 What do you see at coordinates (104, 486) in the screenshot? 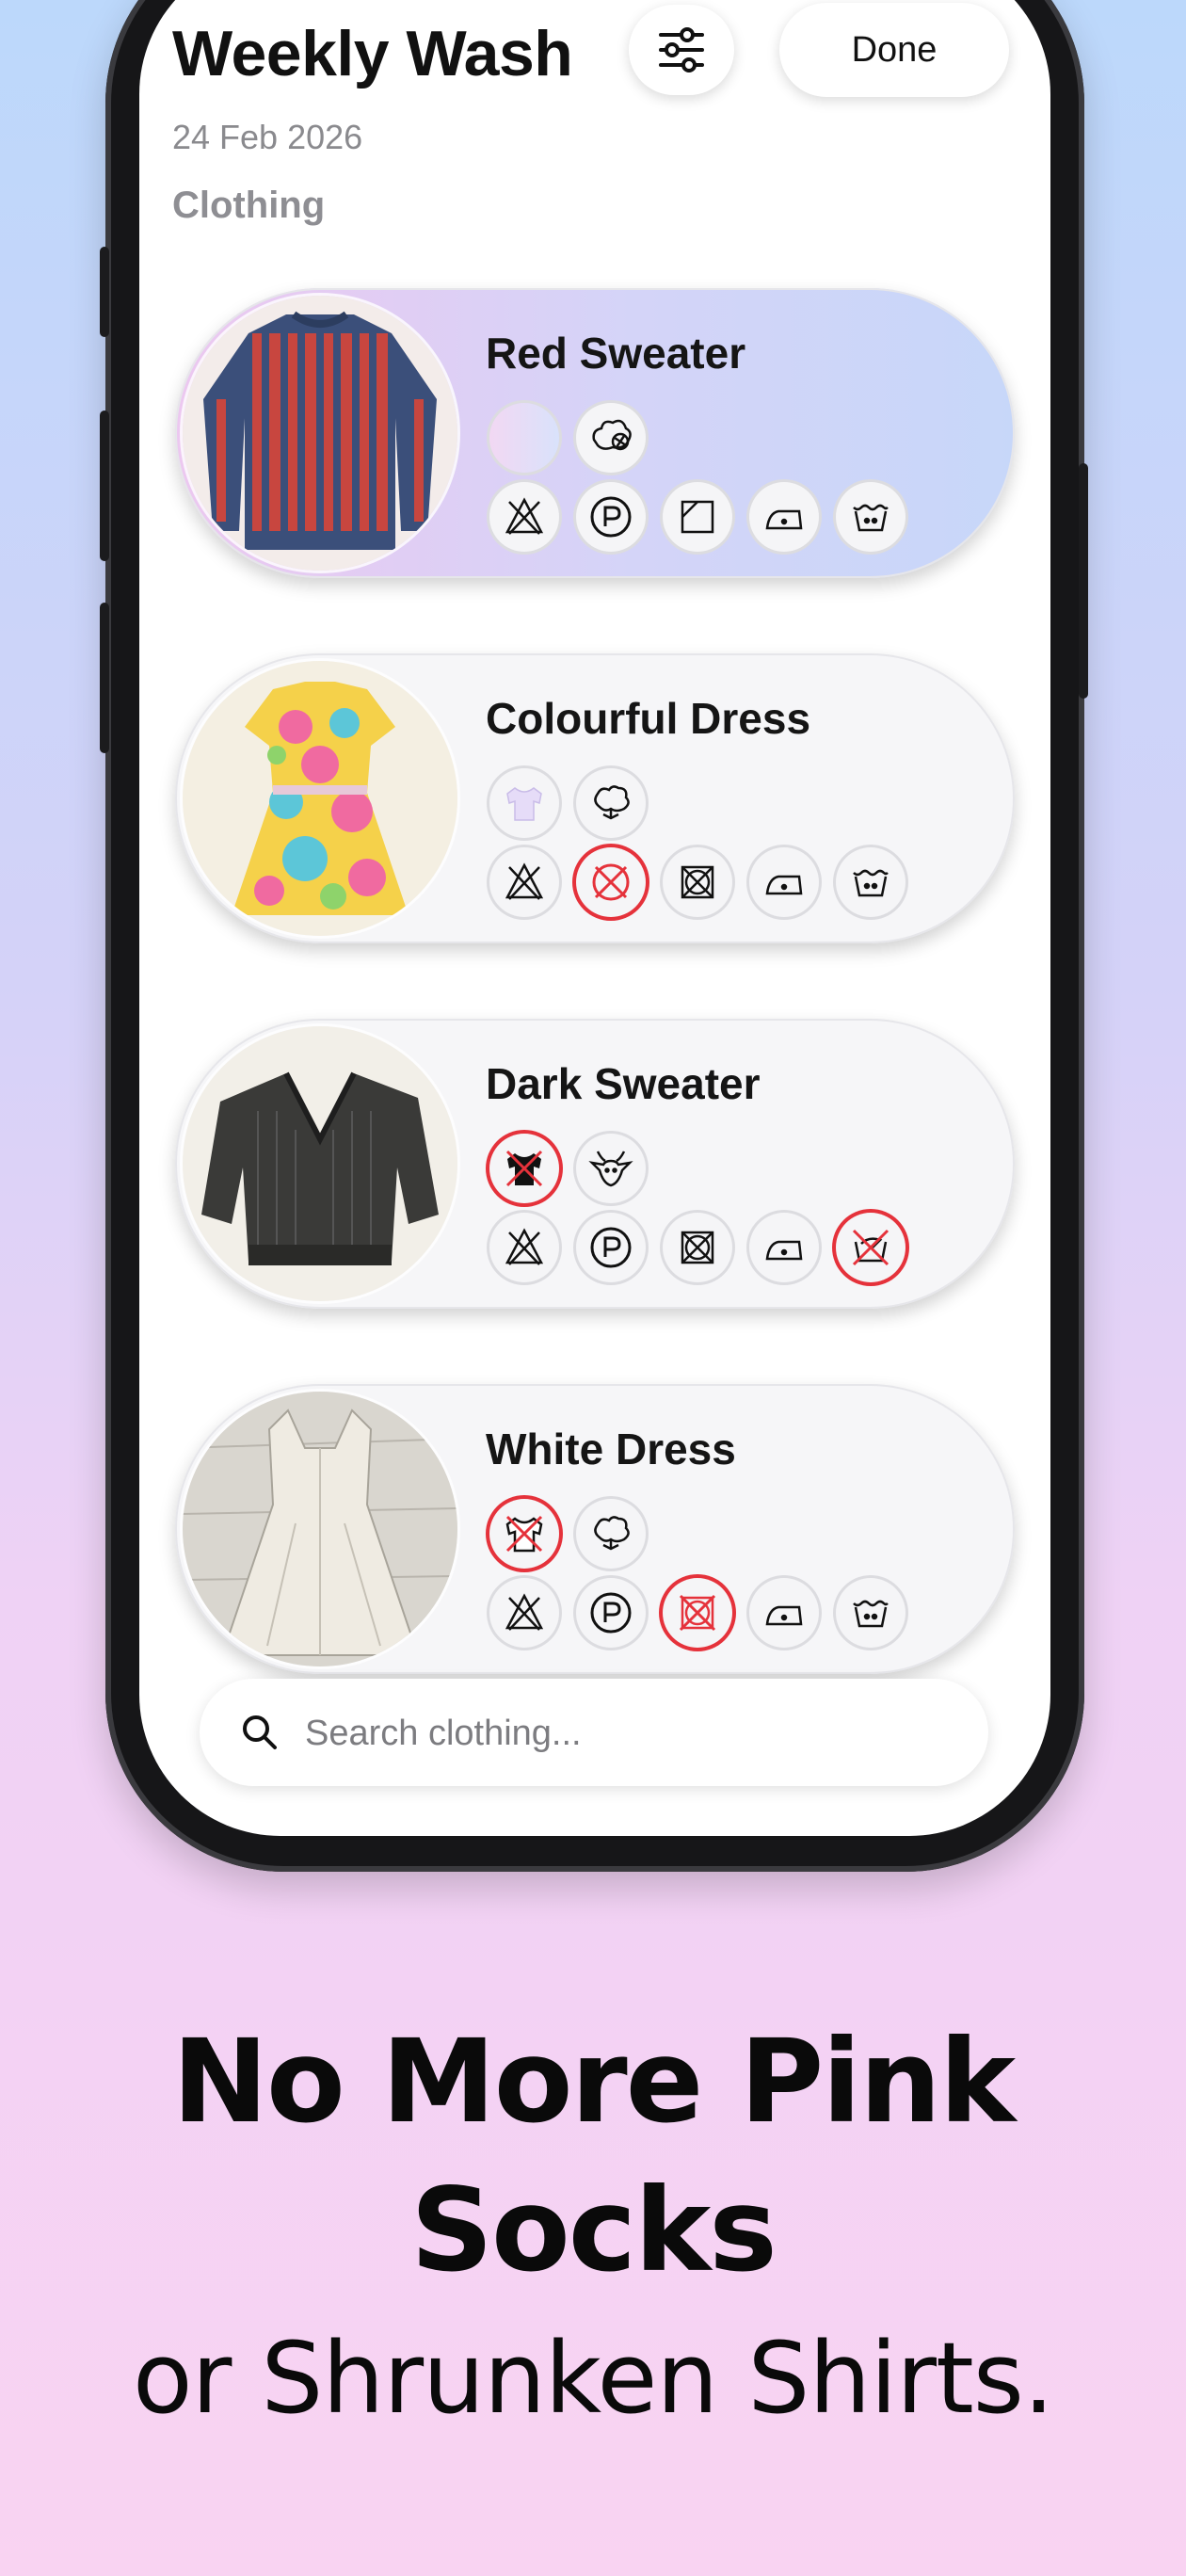
I see `phone-volume-up-button` at bounding box center [104, 486].